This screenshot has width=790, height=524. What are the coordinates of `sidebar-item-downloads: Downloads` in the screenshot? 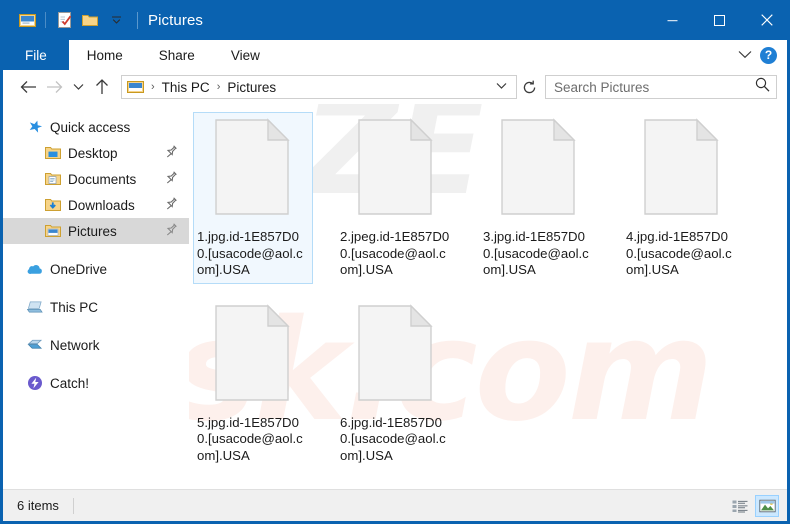 It's located at (96, 205).